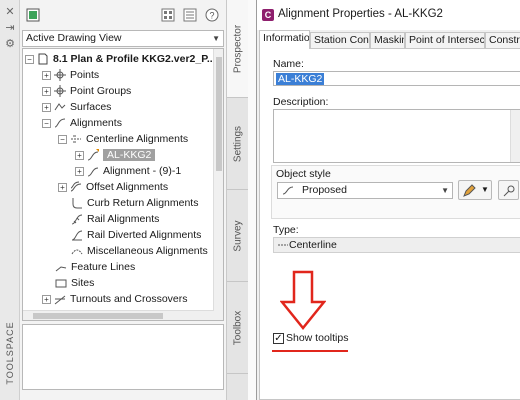 The width and height of the screenshot is (520, 400). Describe the element at coordinates (70, 75) in the screenshot. I see `tree-node-points: + Points` at that location.